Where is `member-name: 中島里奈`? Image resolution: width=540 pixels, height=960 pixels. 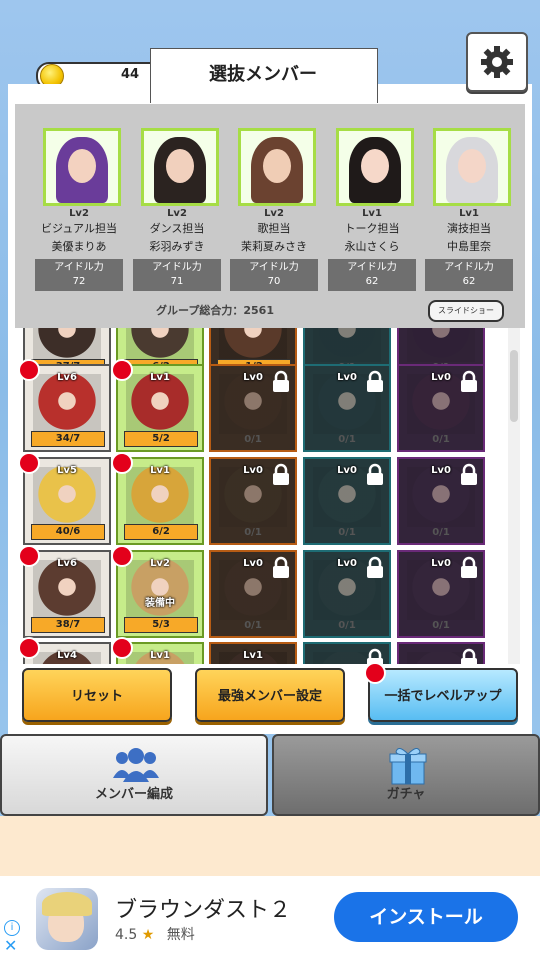 member-name: 中島里奈 is located at coordinates (469, 246).